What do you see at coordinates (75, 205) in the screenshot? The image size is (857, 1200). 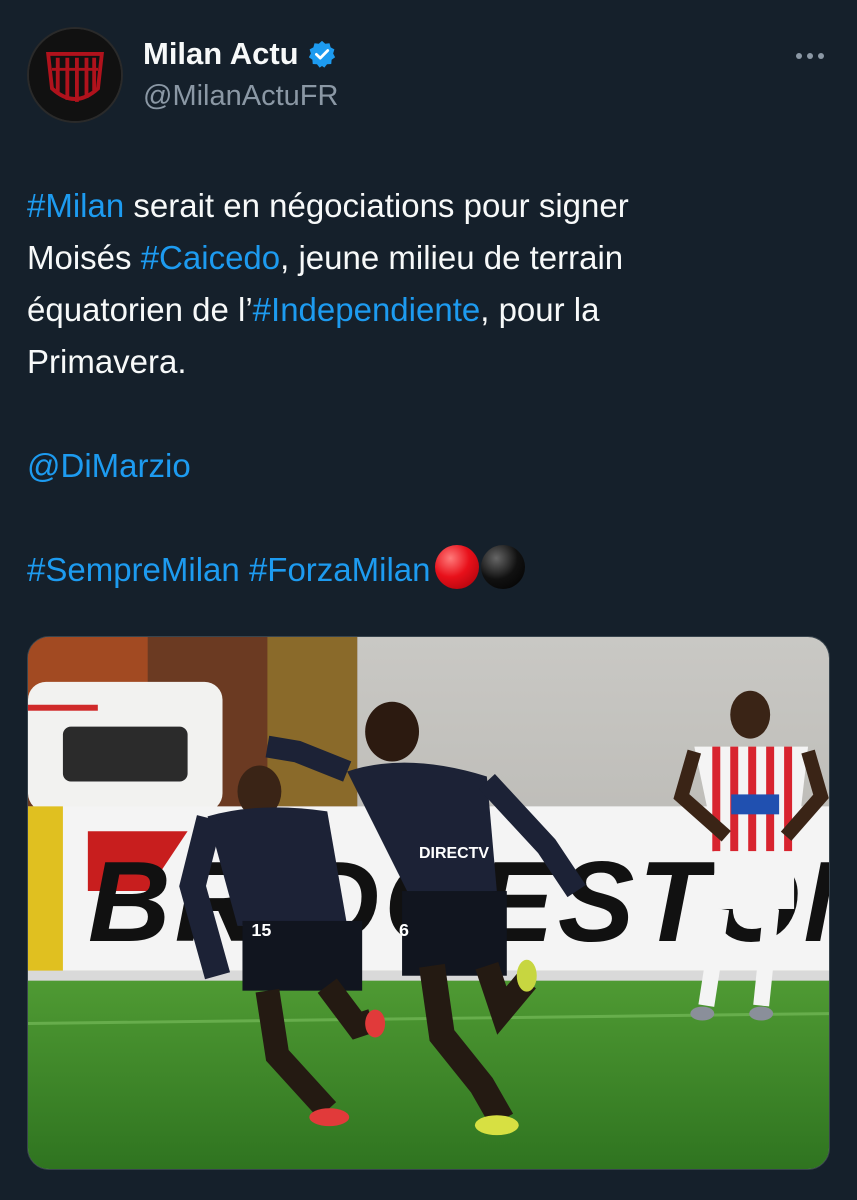 I see `hashtag-milan: #Milan` at bounding box center [75, 205].